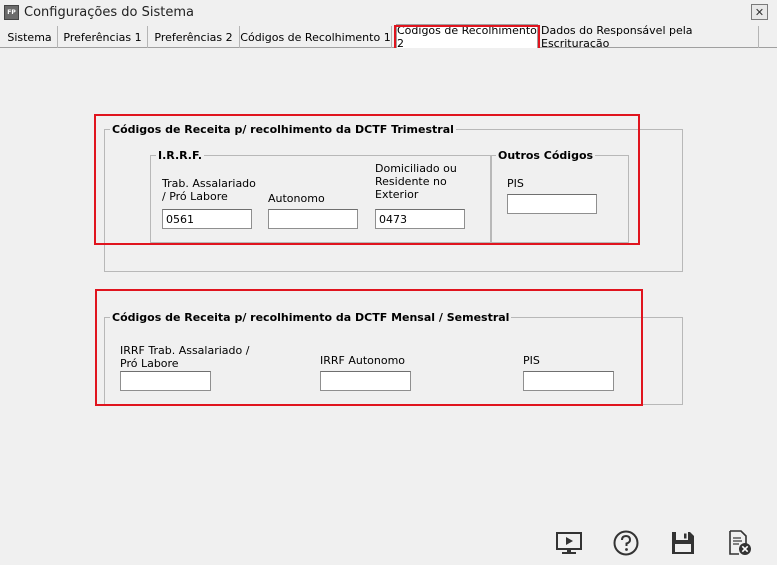 This screenshot has width=777, height=565. What do you see at coordinates (207, 219) in the screenshot?
I see `irrf-assalariado-input` at bounding box center [207, 219].